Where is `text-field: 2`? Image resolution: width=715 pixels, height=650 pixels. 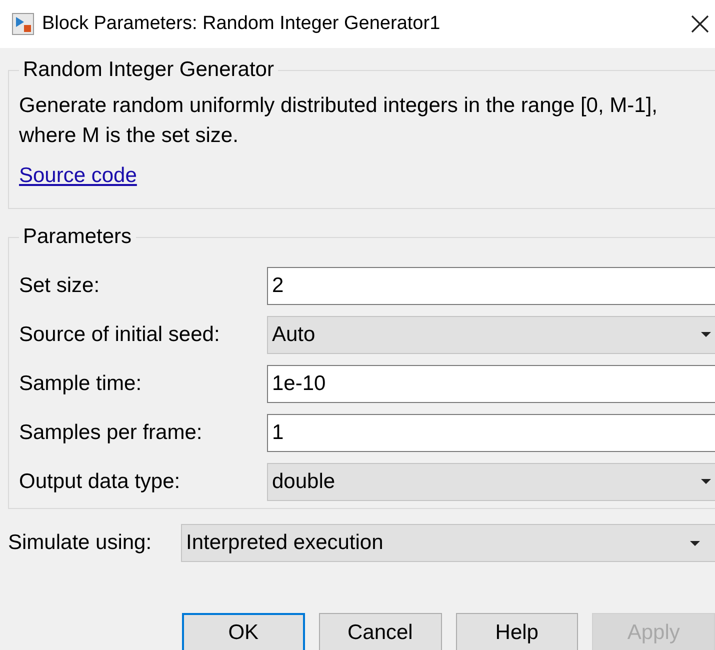 text-field: 2 is located at coordinates (491, 285).